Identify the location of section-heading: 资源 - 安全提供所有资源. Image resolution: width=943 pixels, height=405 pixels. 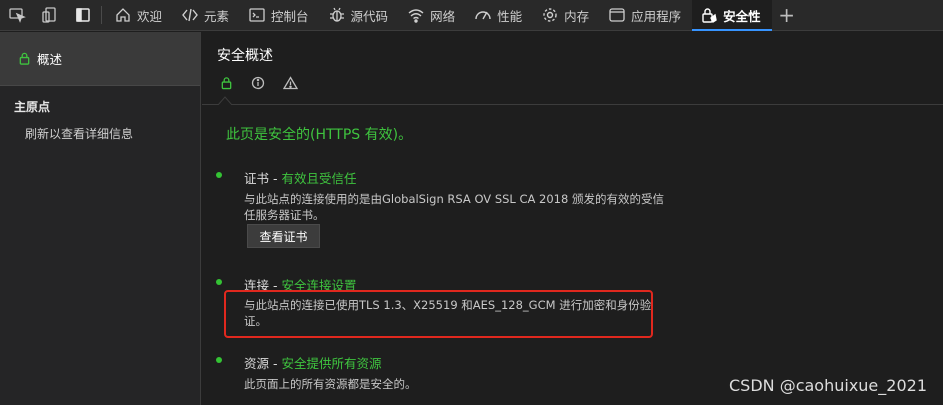
(313, 362).